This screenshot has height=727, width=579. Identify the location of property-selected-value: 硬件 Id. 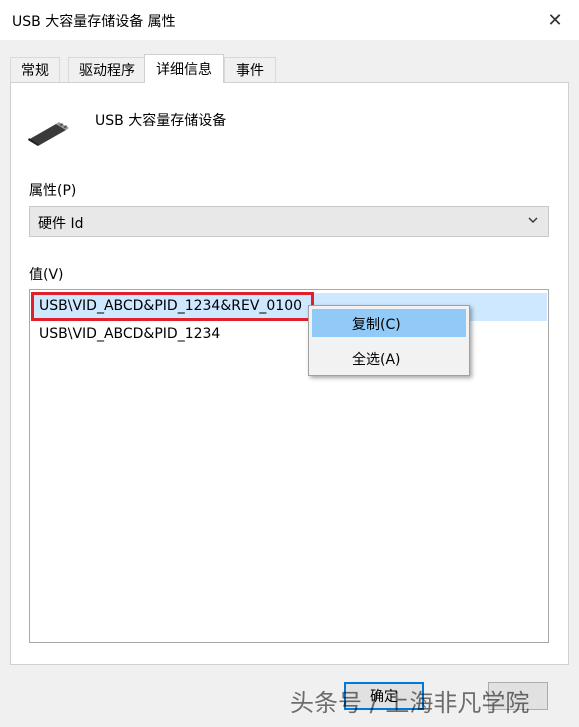
(61, 224).